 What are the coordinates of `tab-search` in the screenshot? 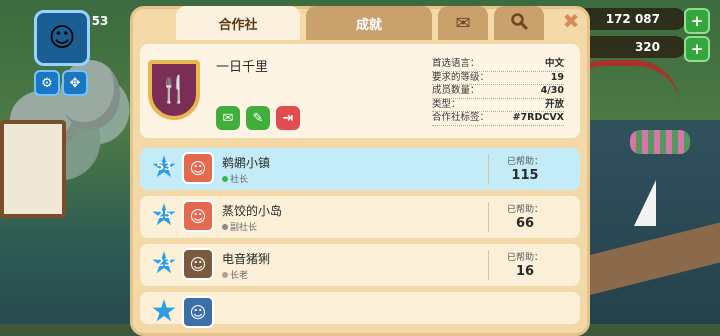 It's located at (519, 23).